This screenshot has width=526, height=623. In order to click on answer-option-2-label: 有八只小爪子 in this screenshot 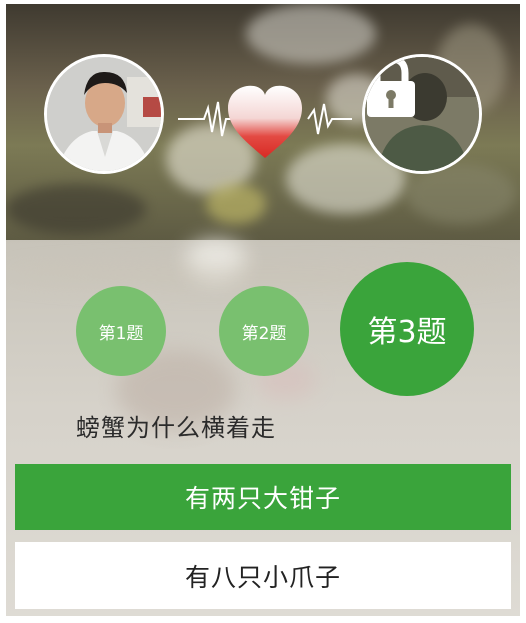, I will do `click(262, 577)`.